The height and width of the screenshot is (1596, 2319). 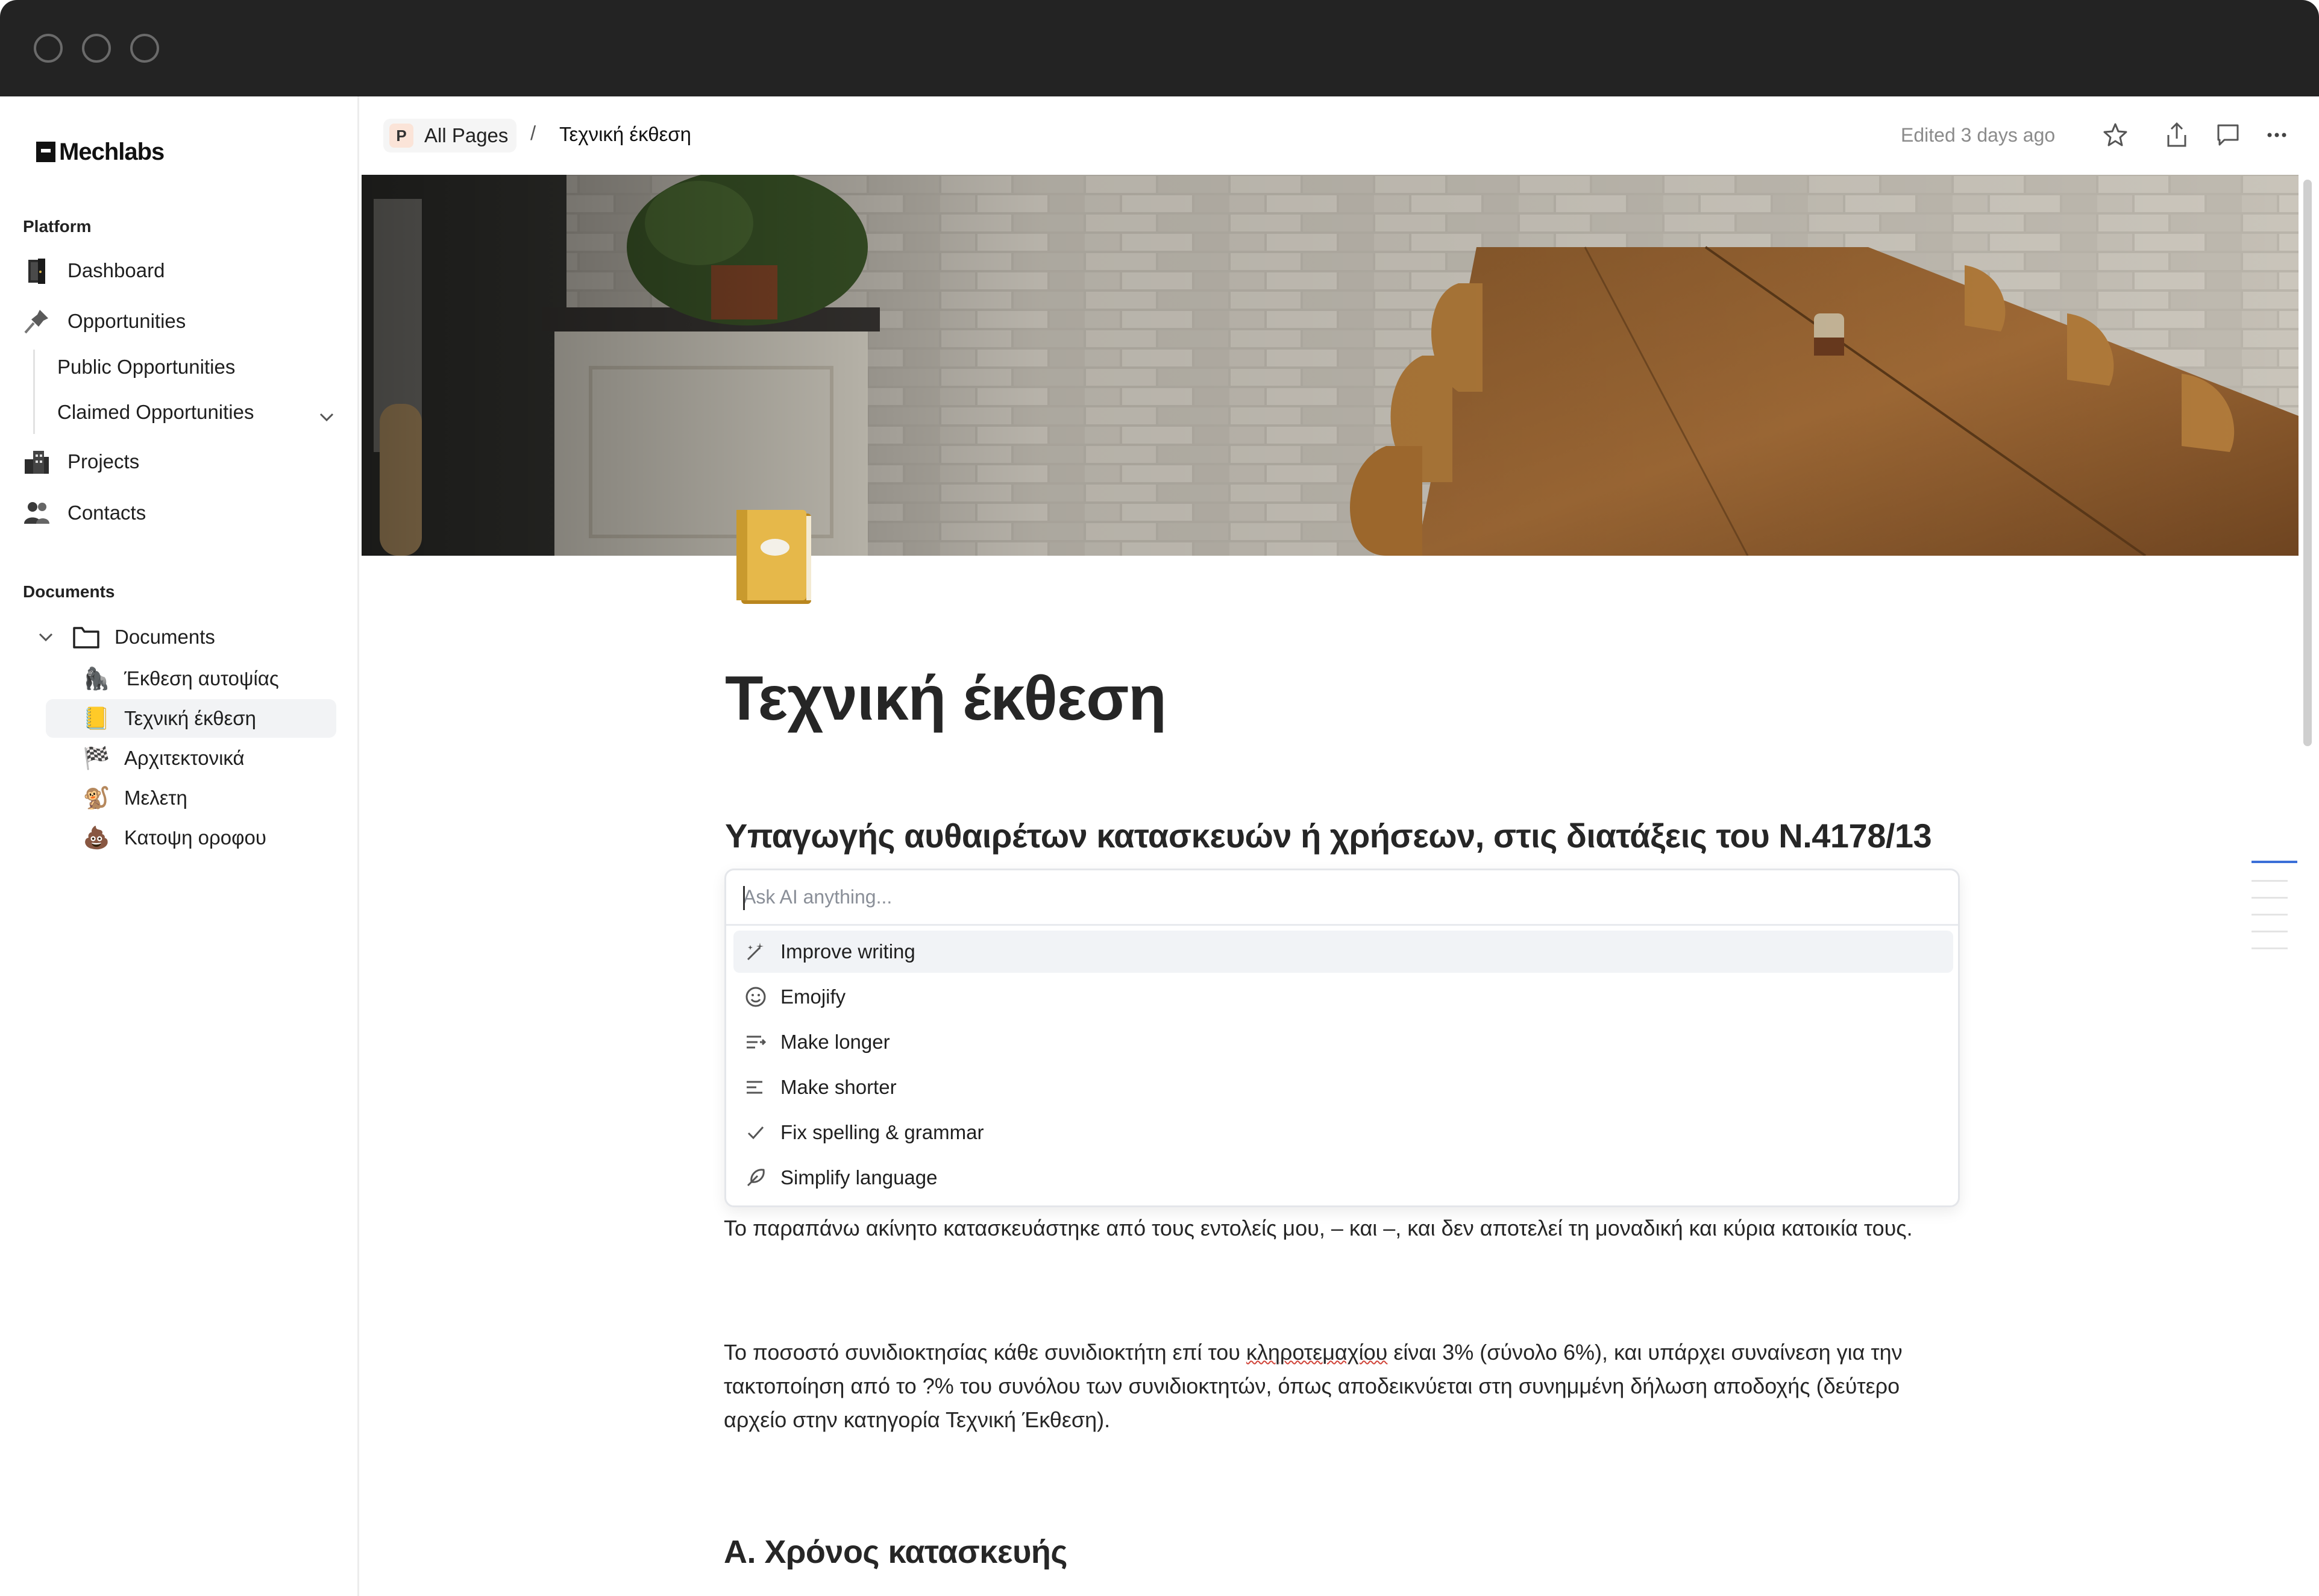 I want to click on monkey-icon: 🐒, so click(x=97, y=797).